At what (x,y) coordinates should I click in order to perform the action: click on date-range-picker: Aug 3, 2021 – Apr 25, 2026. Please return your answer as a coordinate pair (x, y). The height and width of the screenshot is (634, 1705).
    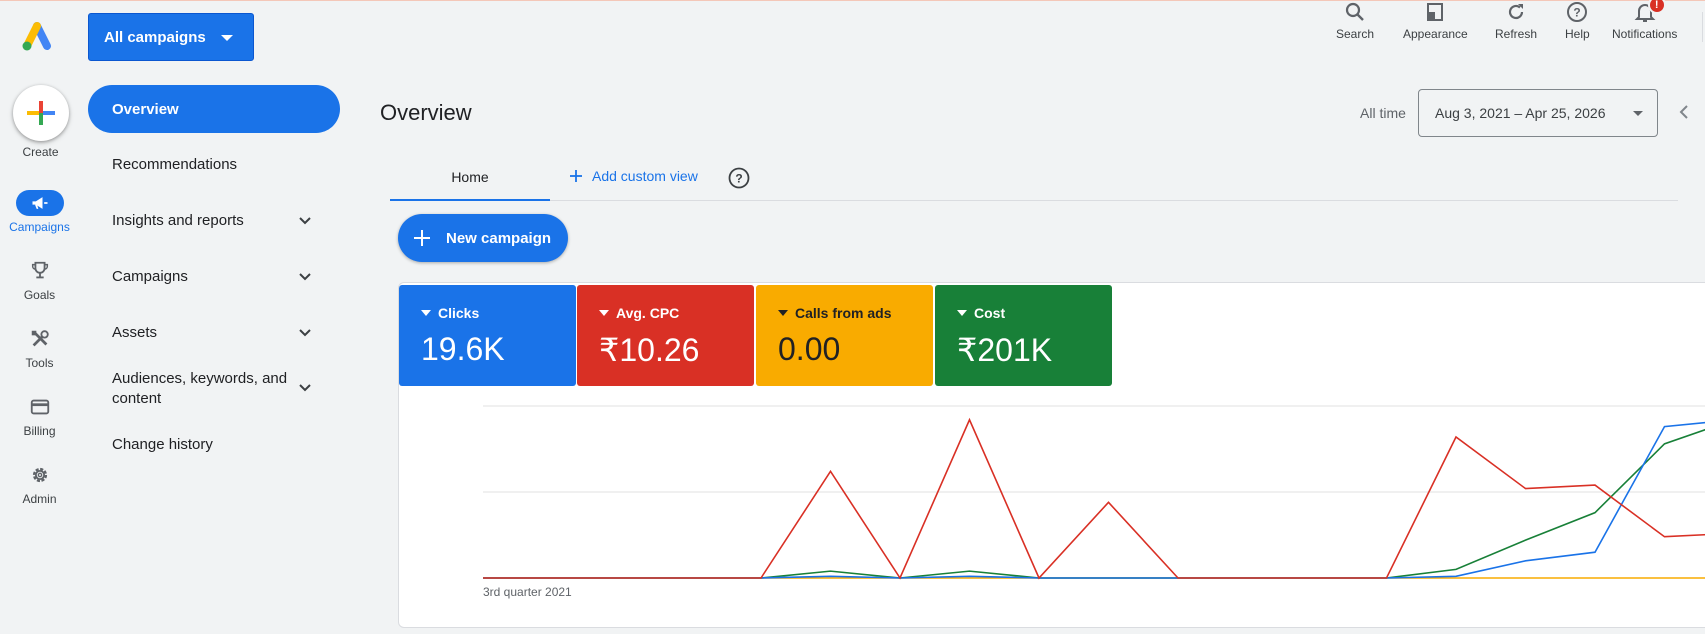
    Looking at the image, I should click on (1538, 113).